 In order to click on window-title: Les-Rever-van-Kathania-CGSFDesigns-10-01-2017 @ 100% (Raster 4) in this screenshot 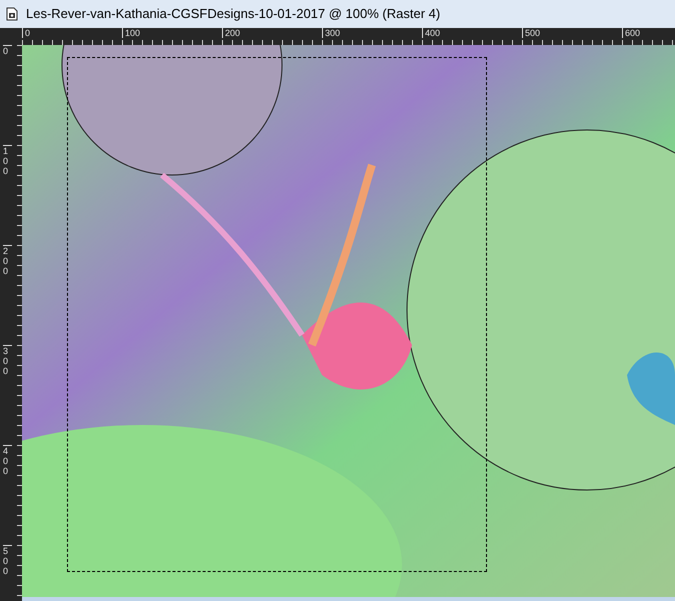, I will do `click(233, 14)`.